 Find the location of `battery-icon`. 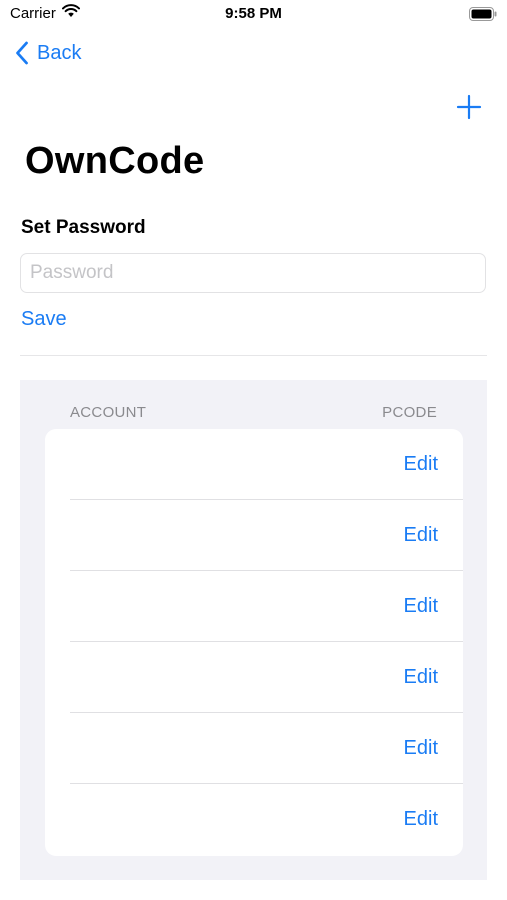

battery-icon is located at coordinates (483, 16).